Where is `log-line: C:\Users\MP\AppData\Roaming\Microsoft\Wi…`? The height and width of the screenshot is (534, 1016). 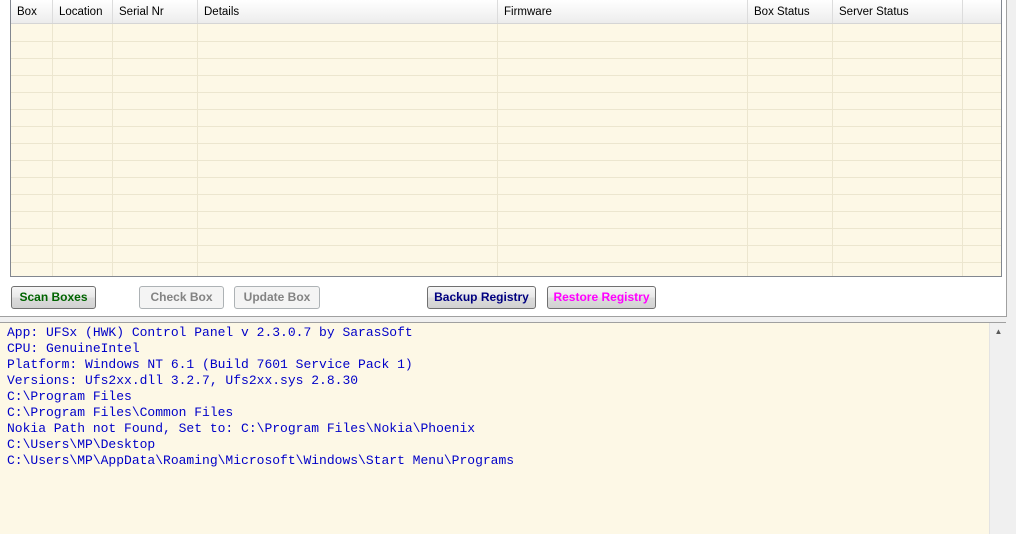 log-line: C:\Users\MP\AppData\Roaming\Microsoft\Wi… is located at coordinates (261, 460).